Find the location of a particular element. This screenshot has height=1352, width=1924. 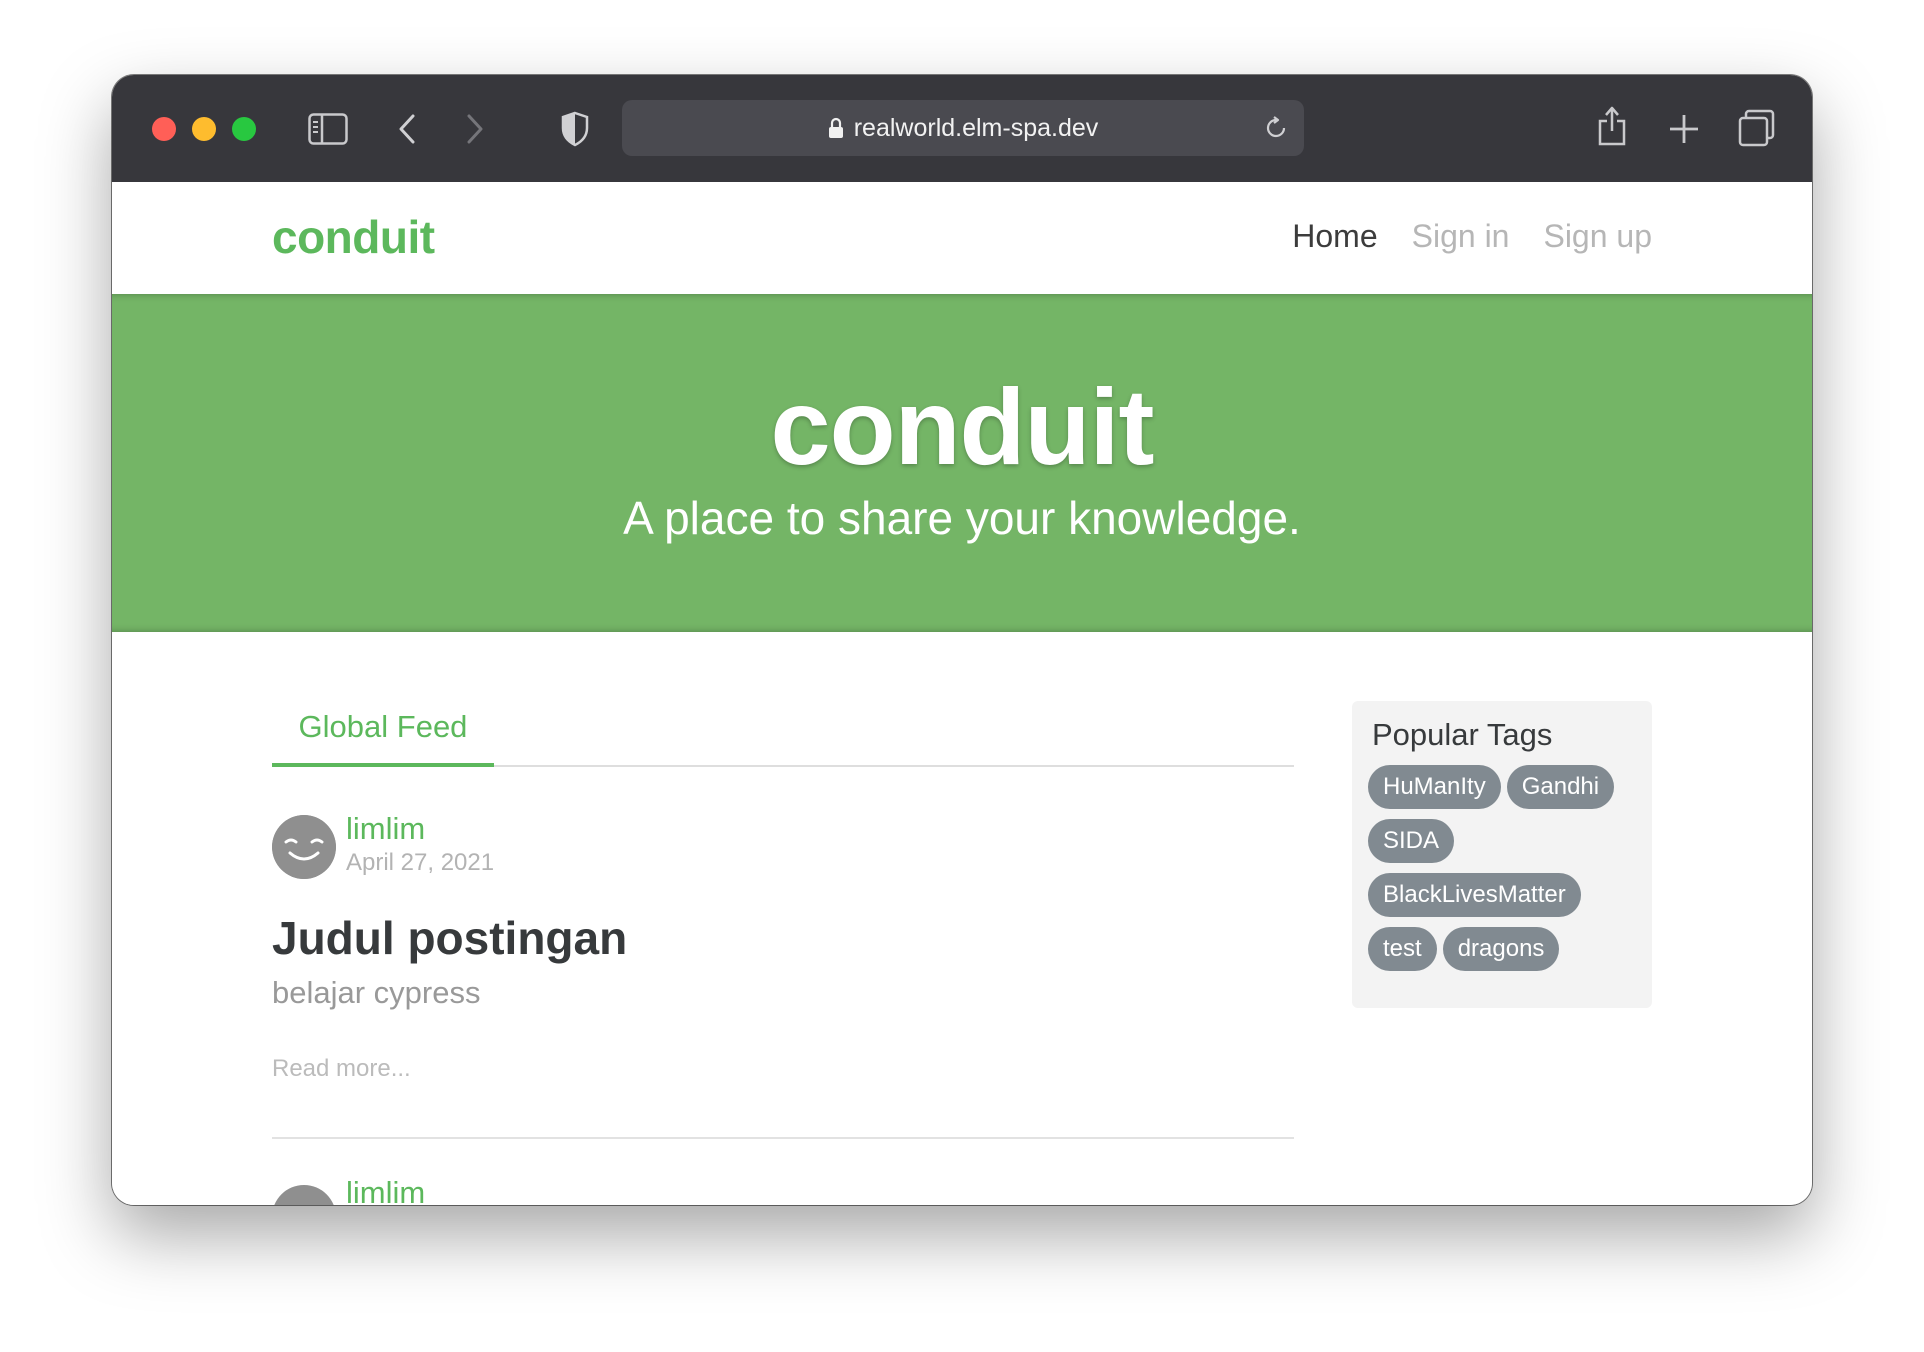

sidebar-heading: Popular Tags is located at coordinates (1462, 734).